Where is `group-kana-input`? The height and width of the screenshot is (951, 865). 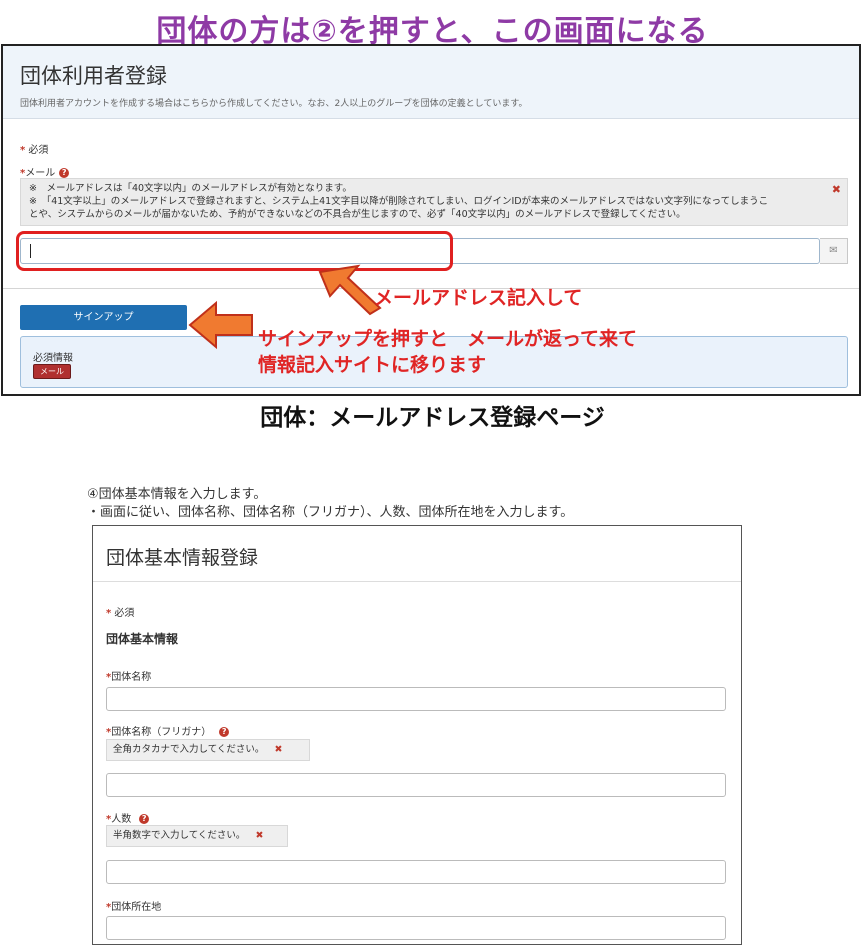 group-kana-input is located at coordinates (416, 785).